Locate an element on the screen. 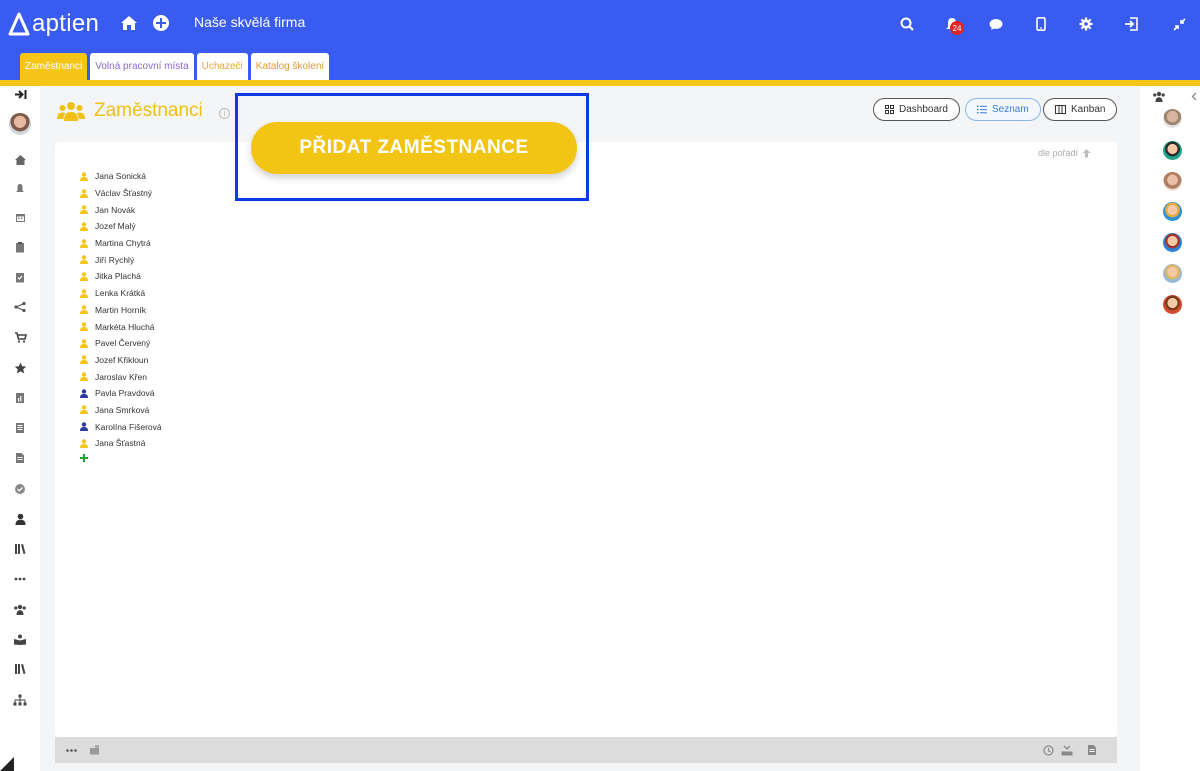 Image resolution: width=1200 pixels, height=771 pixels. cart-icon is located at coordinates (20, 337).